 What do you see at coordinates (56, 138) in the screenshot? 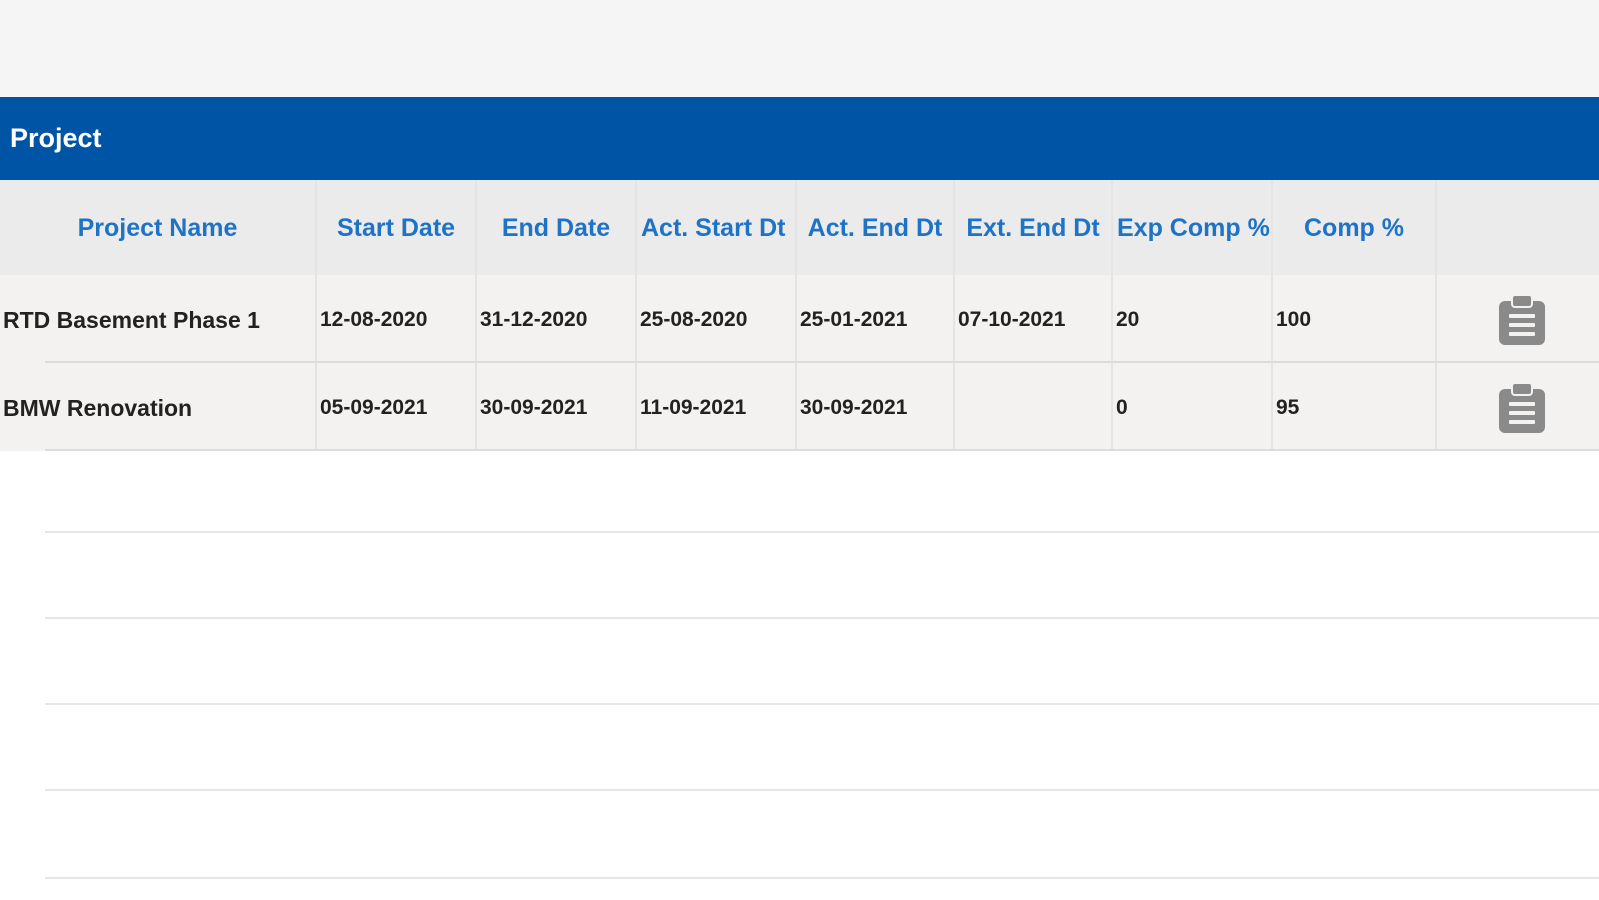
I see `section-title: Project` at bounding box center [56, 138].